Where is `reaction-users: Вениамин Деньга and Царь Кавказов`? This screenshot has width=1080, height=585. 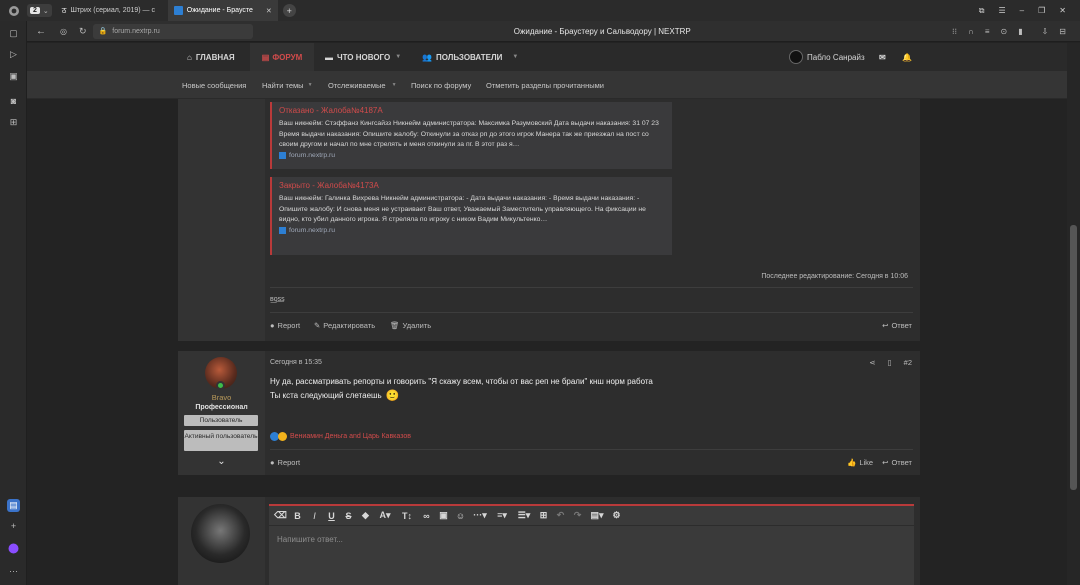
reaction-users: Вениамин Деньга and Царь Кавказов is located at coordinates (350, 436).